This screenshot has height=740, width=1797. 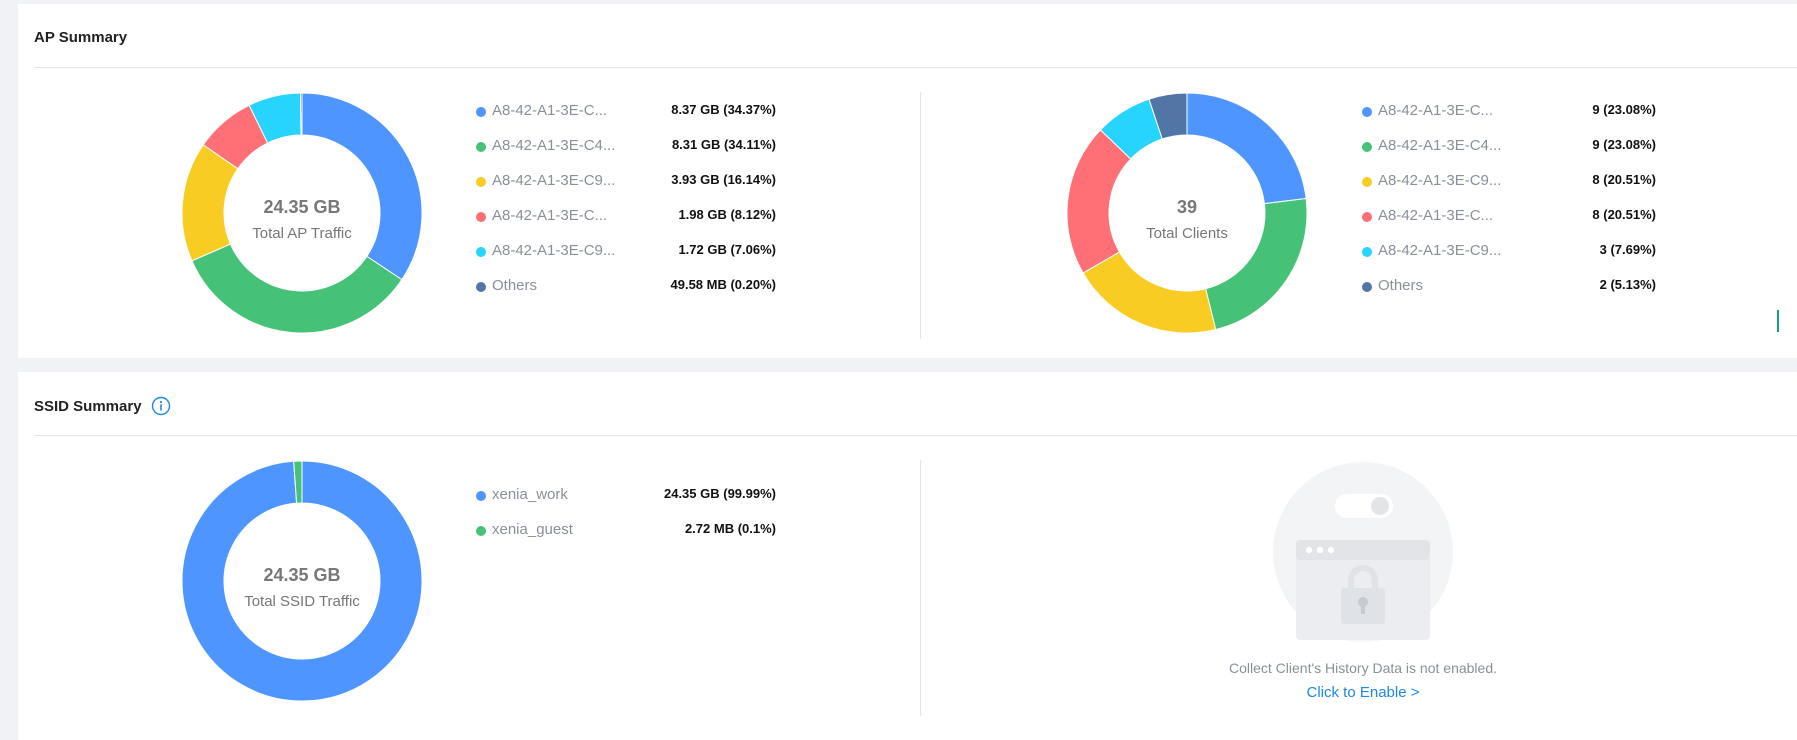 What do you see at coordinates (920, 588) in the screenshot?
I see `ssid-summary-vertical-divider` at bounding box center [920, 588].